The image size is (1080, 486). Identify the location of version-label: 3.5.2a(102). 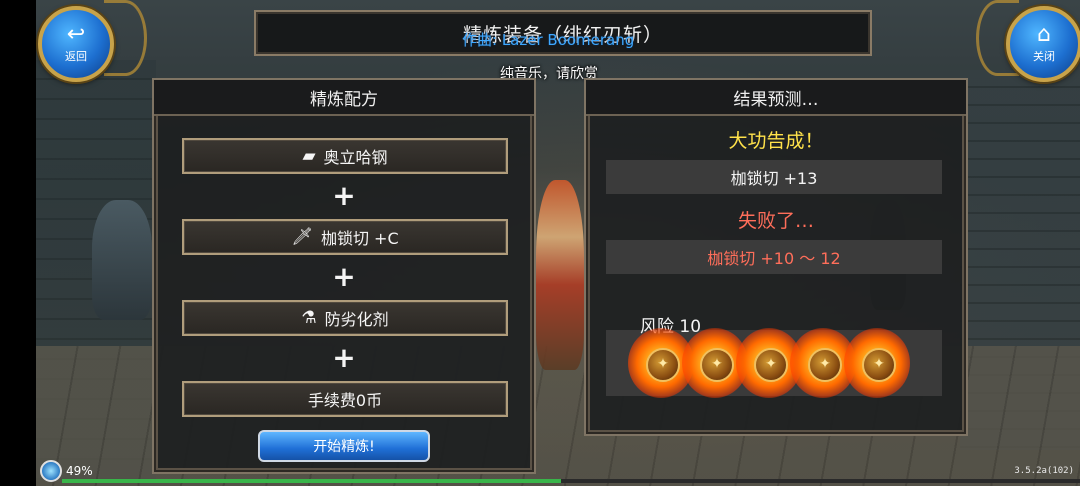
(1044, 471).